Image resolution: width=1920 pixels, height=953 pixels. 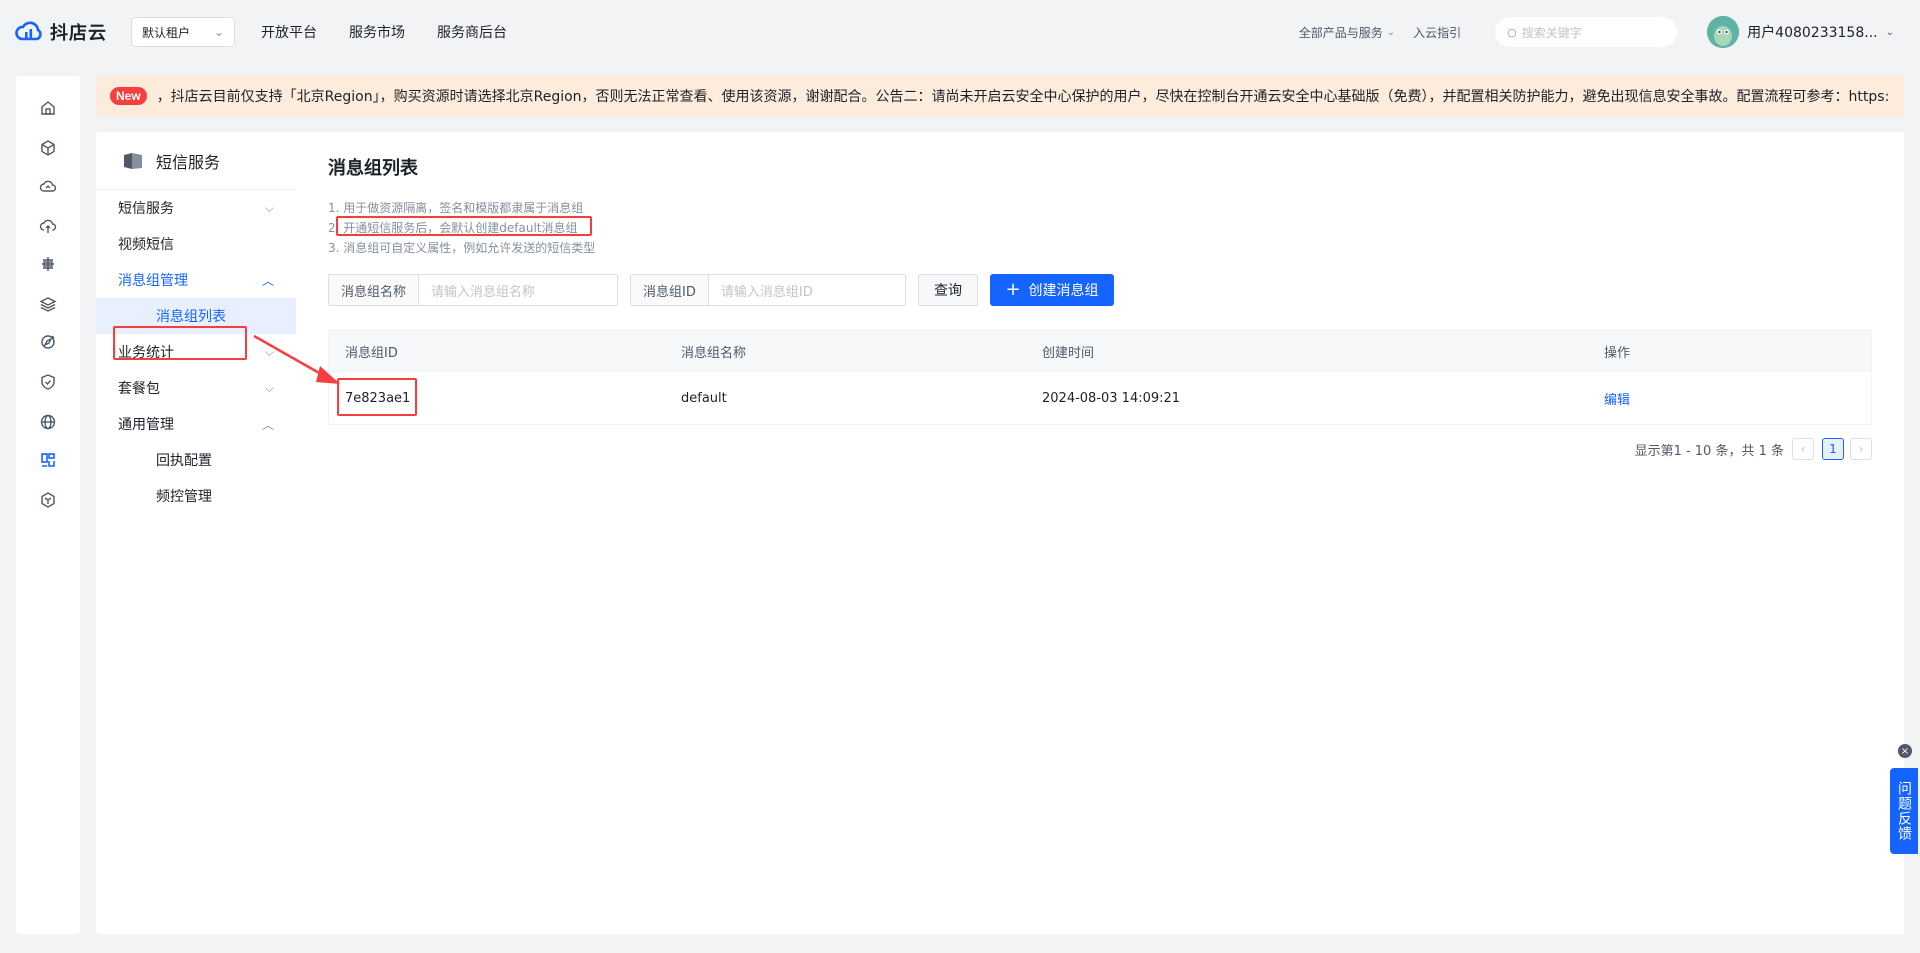 I want to click on user-menu: 用户4080233158... ⌄, so click(x=1800, y=32).